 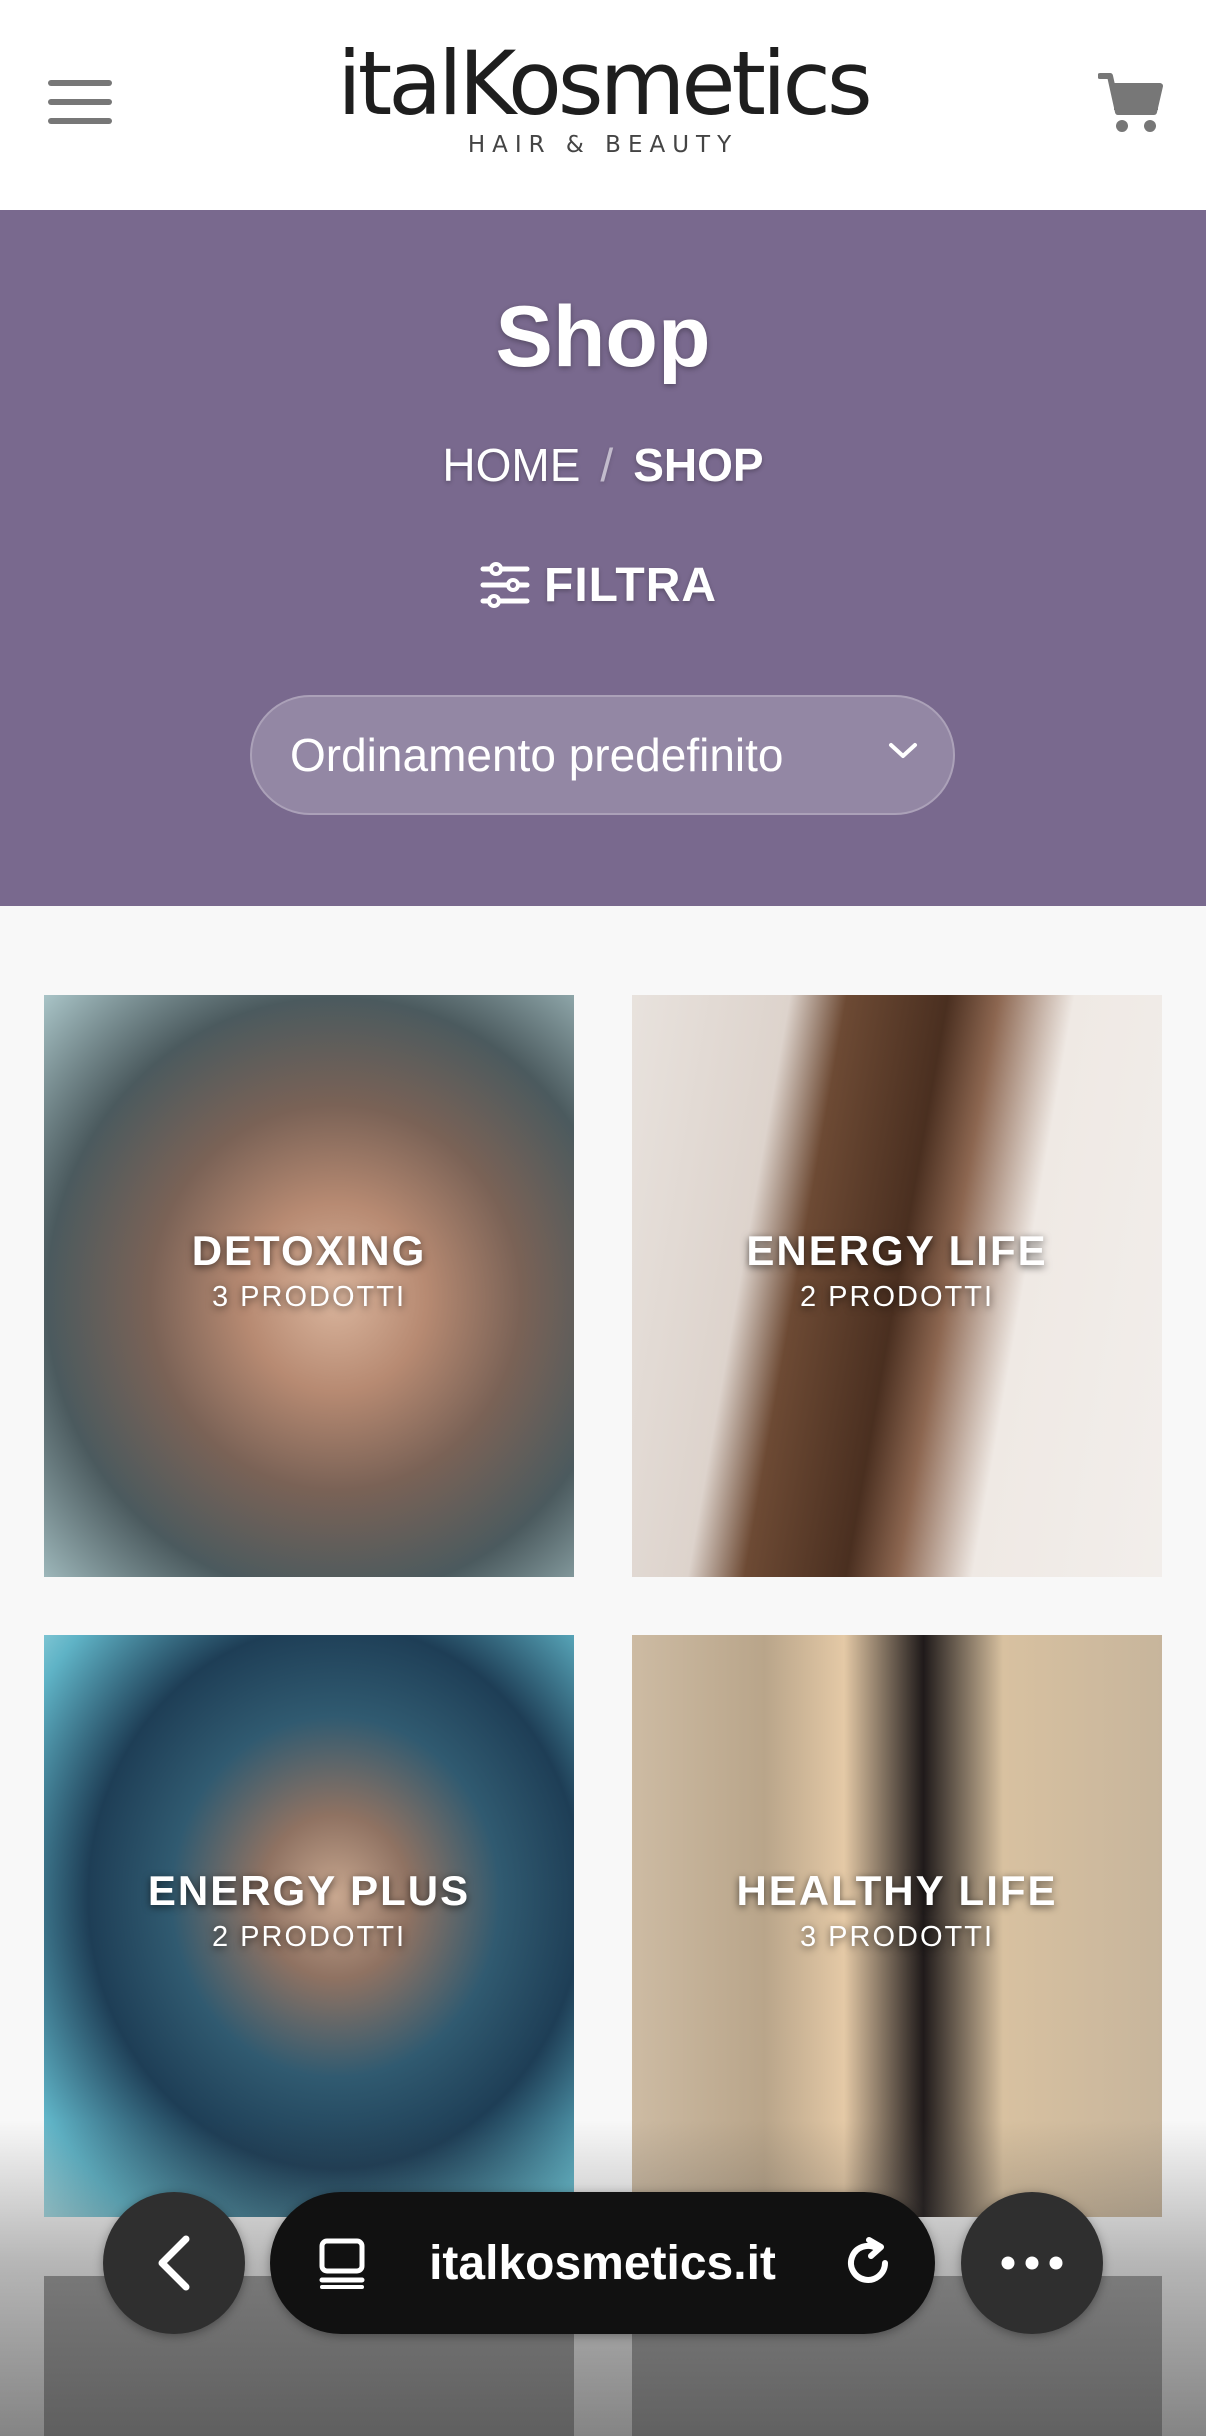 I want to click on cart-icon, so click(x=1130, y=103).